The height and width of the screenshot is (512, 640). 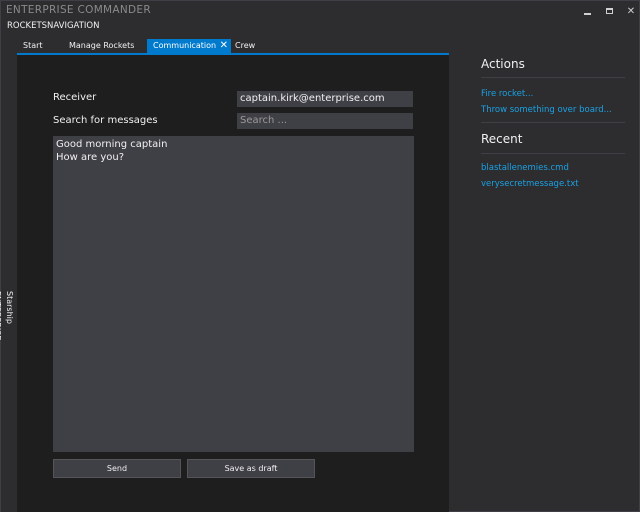 I want to click on search-input, so click(x=325, y=121).